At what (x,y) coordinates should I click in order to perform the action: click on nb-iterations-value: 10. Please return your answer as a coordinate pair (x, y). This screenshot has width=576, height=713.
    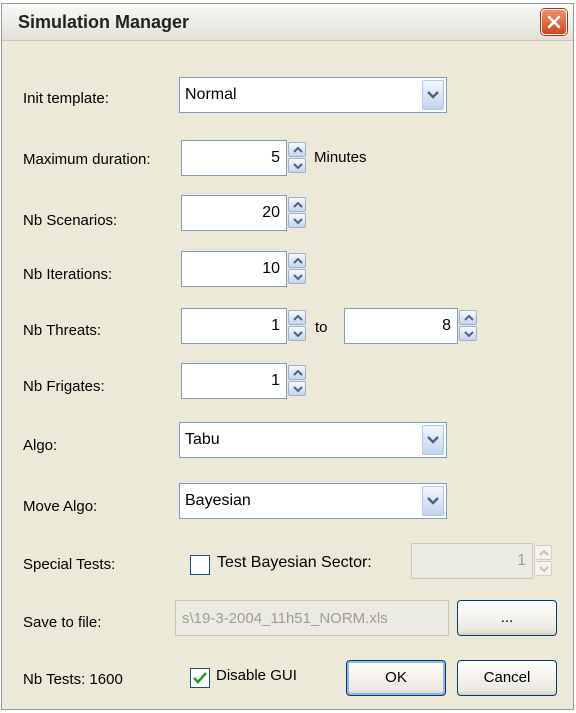
    Looking at the image, I should click on (271, 268).